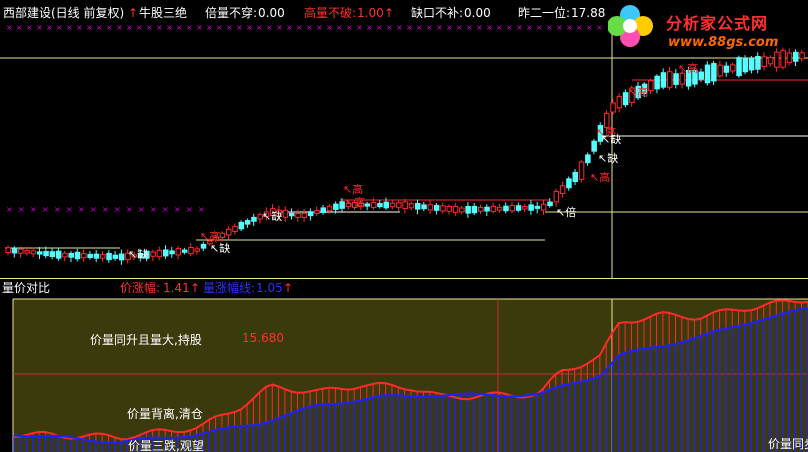 This screenshot has height=452, width=808. I want to click on site-logo: 分析家公式网 www.88gs.com, so click(708, 27).